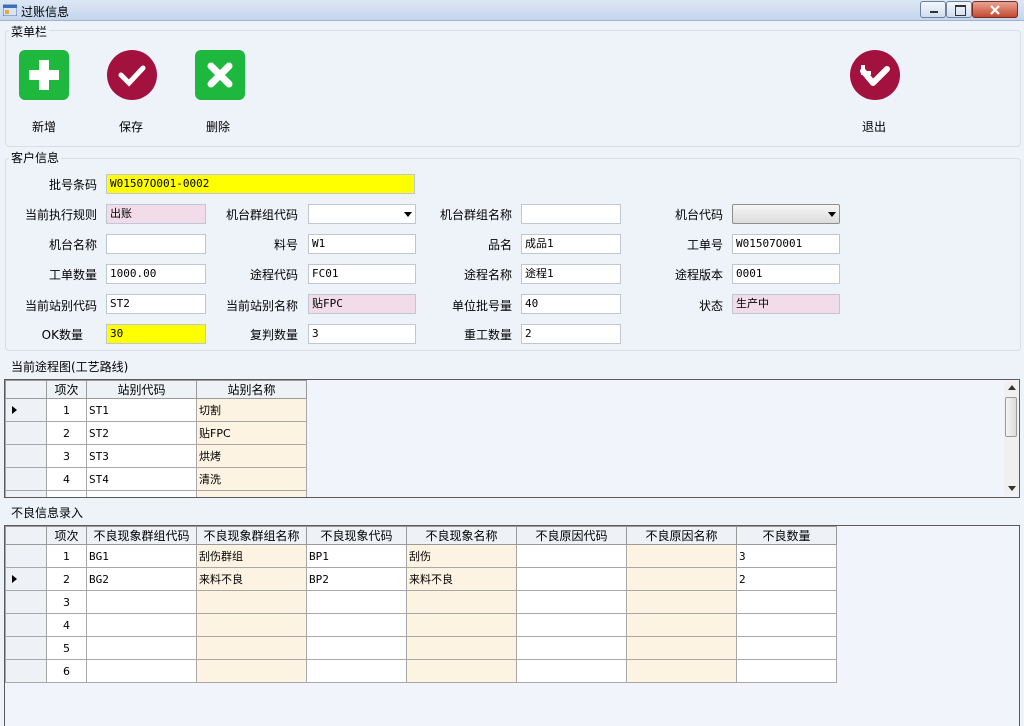 This screenshot has height=726, width=1024. What do you see at coordinates (786, 556) in the screenshot?
I see `cell-defect-qty: 3` at bounding box center [786, 556].